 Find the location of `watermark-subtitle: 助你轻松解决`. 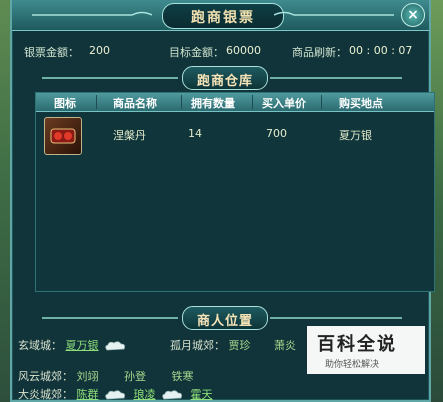

watermark-subtitle: 助你轻松解决 is located at coordinates (352, 365).